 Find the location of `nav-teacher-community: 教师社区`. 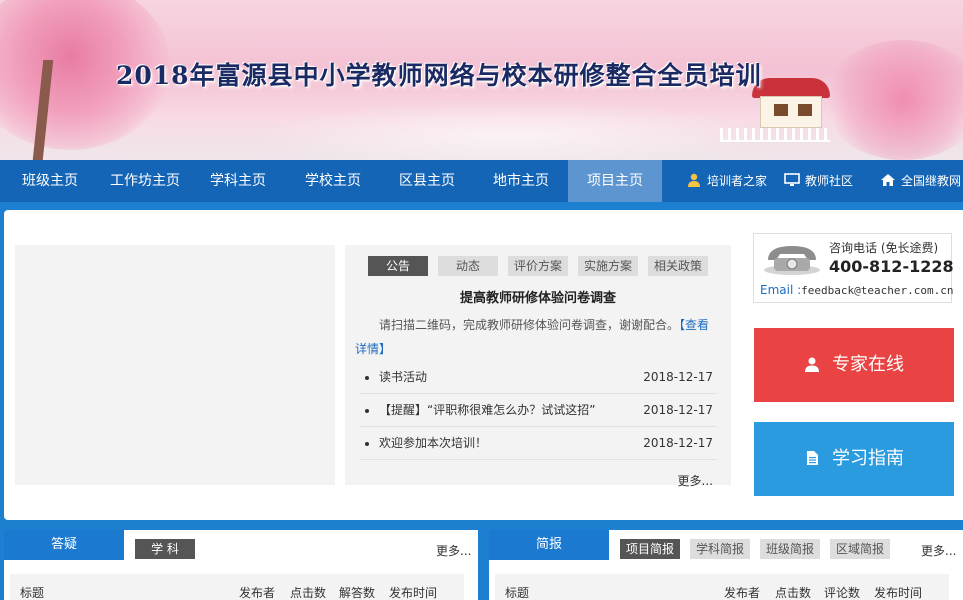

nav-teacher-community: 教师社区 is located at coordinates (818, 181).